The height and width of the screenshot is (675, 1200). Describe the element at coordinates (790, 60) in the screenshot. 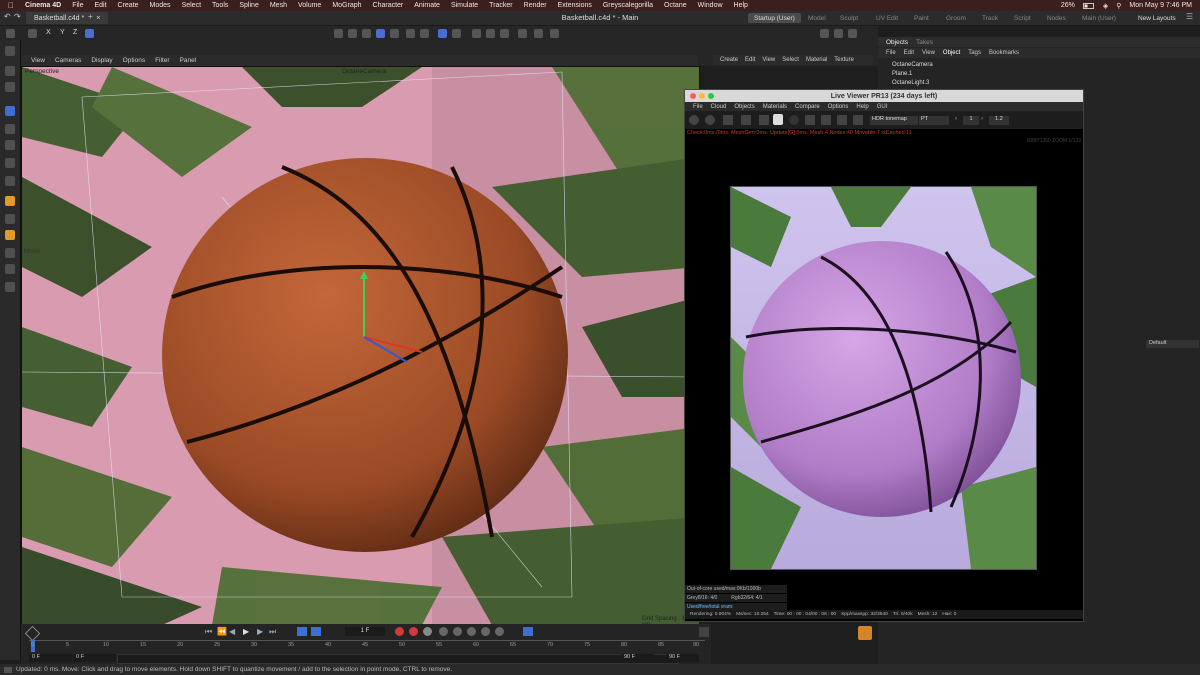

I see `material-menu-select: Select` at that location.